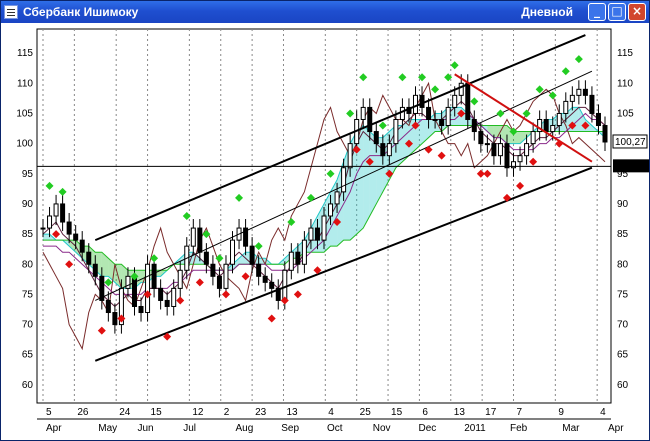 The height and width of the screenshot is (441, 650). I want to click on x-day-label-10: 15, so click(397, 412).